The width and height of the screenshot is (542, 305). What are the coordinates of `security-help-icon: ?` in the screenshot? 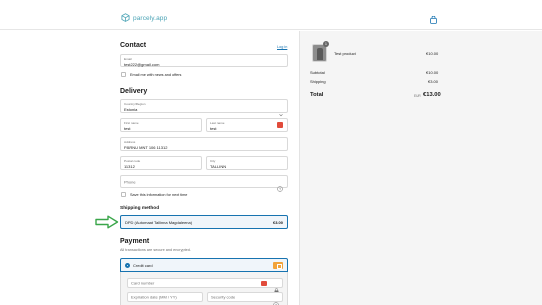 It's located at (276, 300).